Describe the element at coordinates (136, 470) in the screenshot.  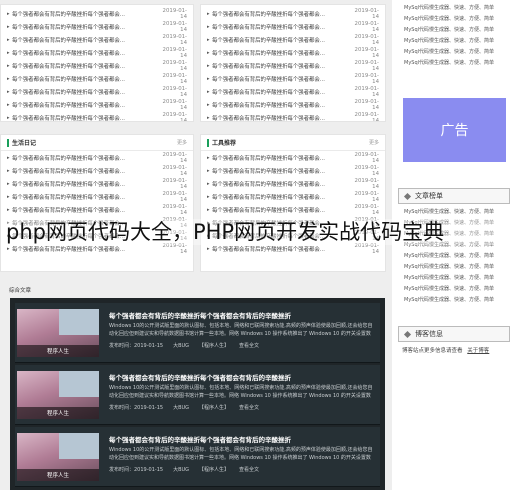
I see `article-time: 发布时间：2019-01-15` at that location.